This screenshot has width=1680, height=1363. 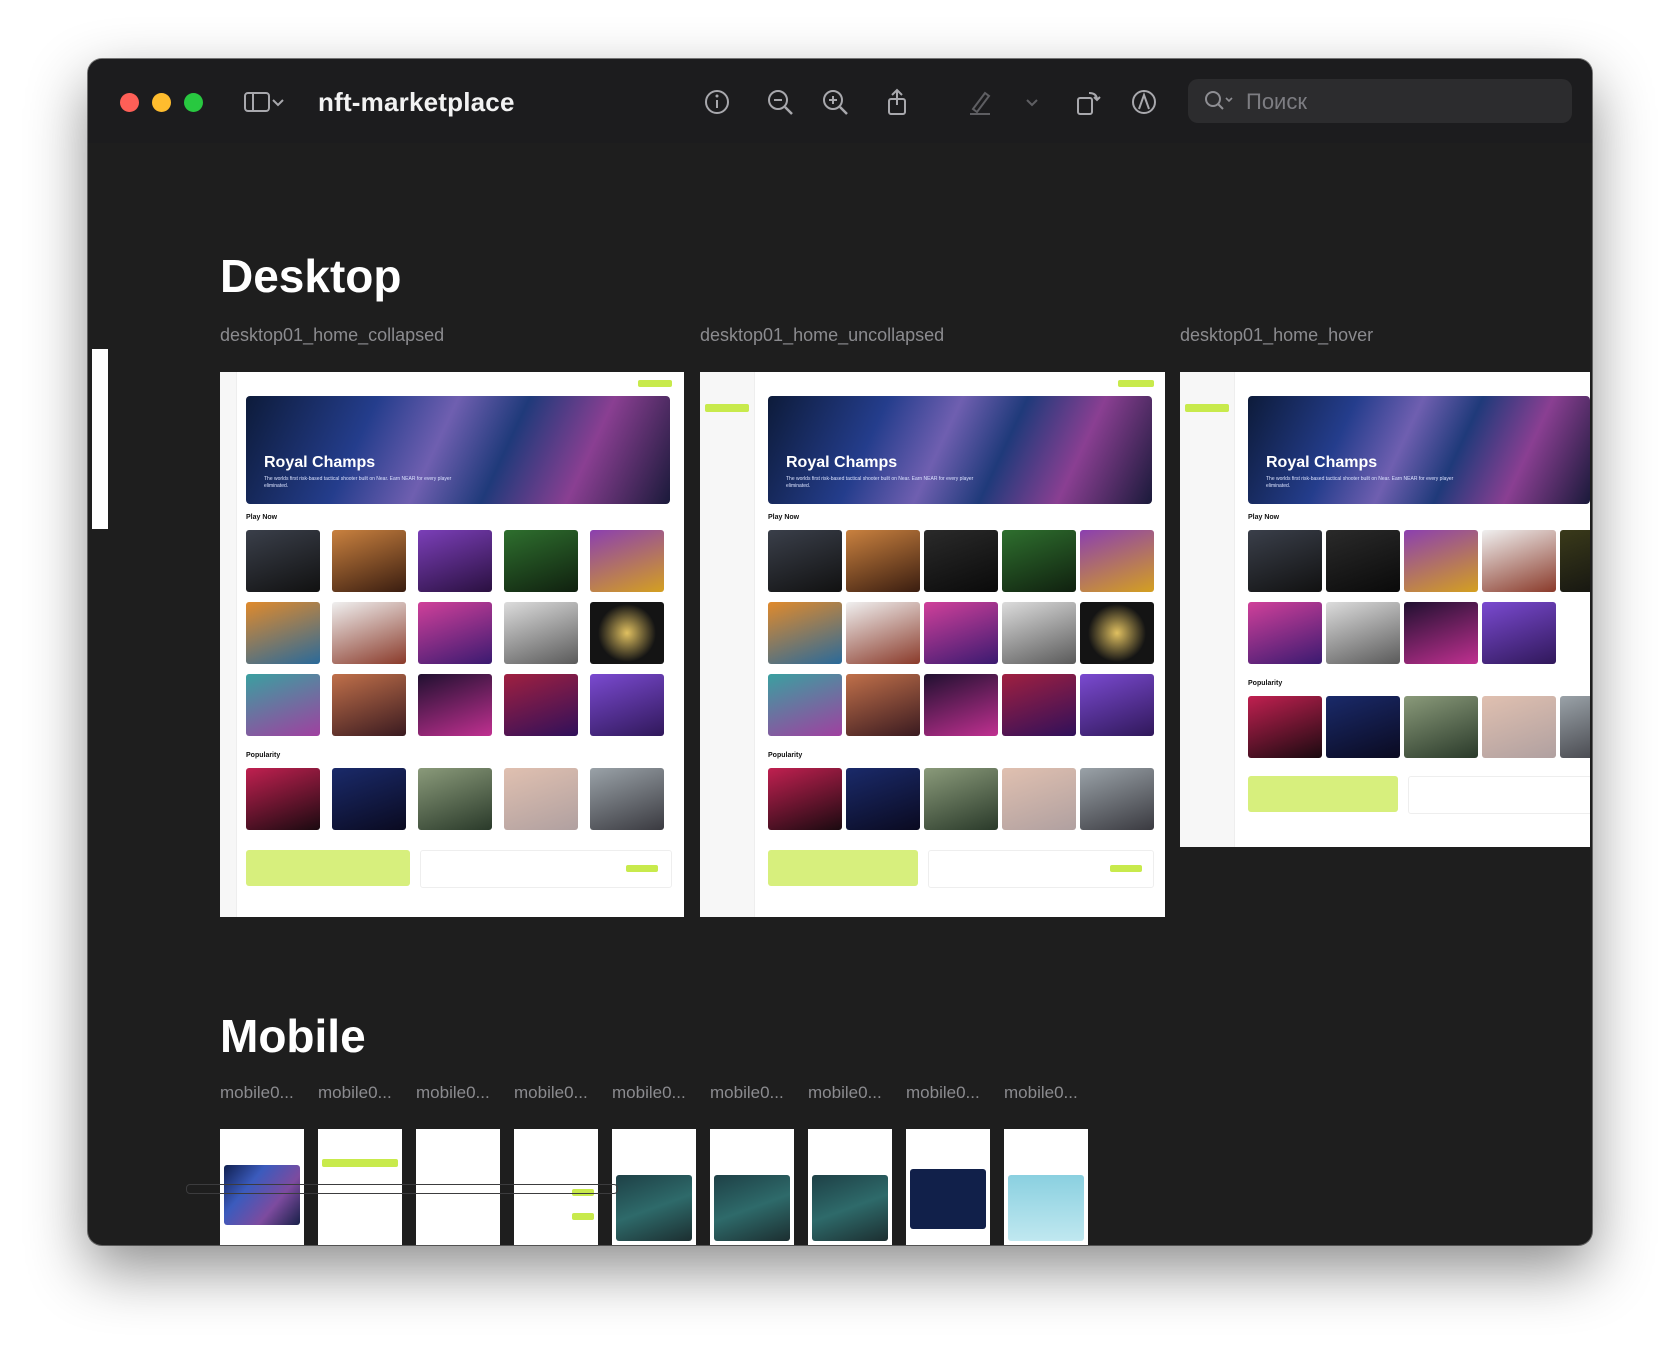 I want to click on close-window-button, so click(x=129, y=102).